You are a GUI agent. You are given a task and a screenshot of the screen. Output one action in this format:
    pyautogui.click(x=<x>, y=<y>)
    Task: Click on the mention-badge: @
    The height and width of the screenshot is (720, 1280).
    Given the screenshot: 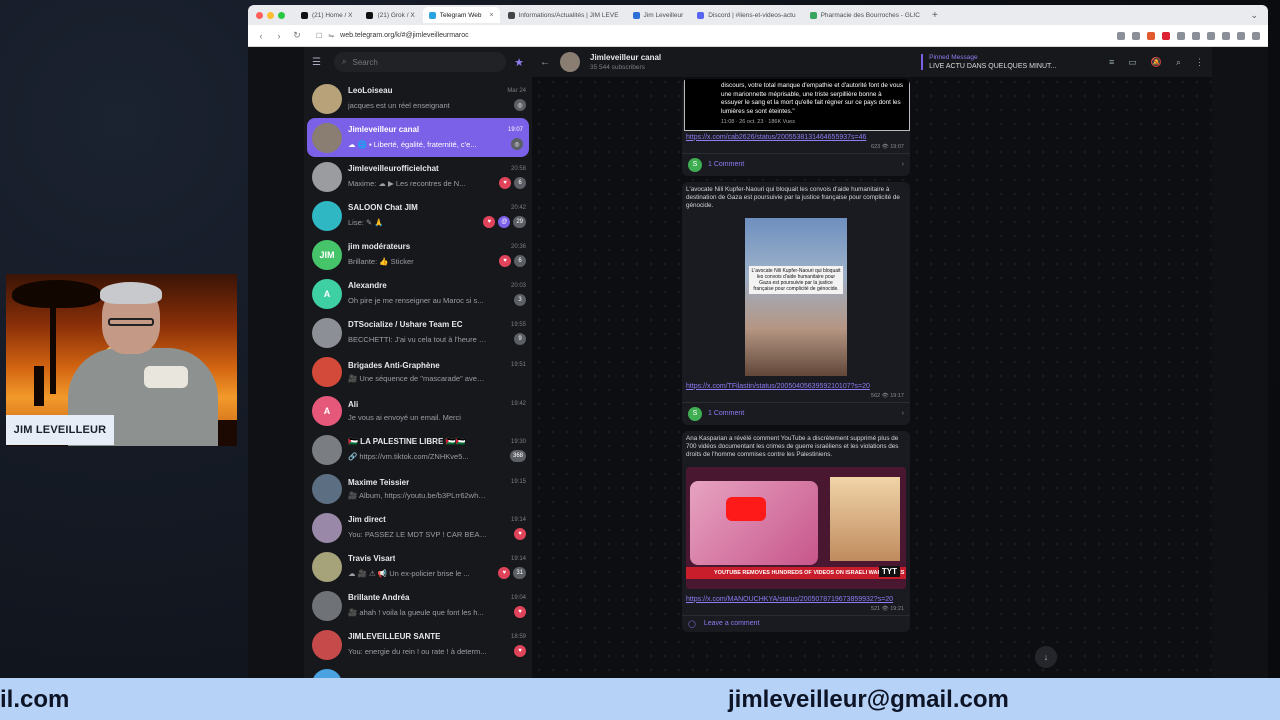 What is the action you would take?
    pyautogui.click(x=504, y=222)
    